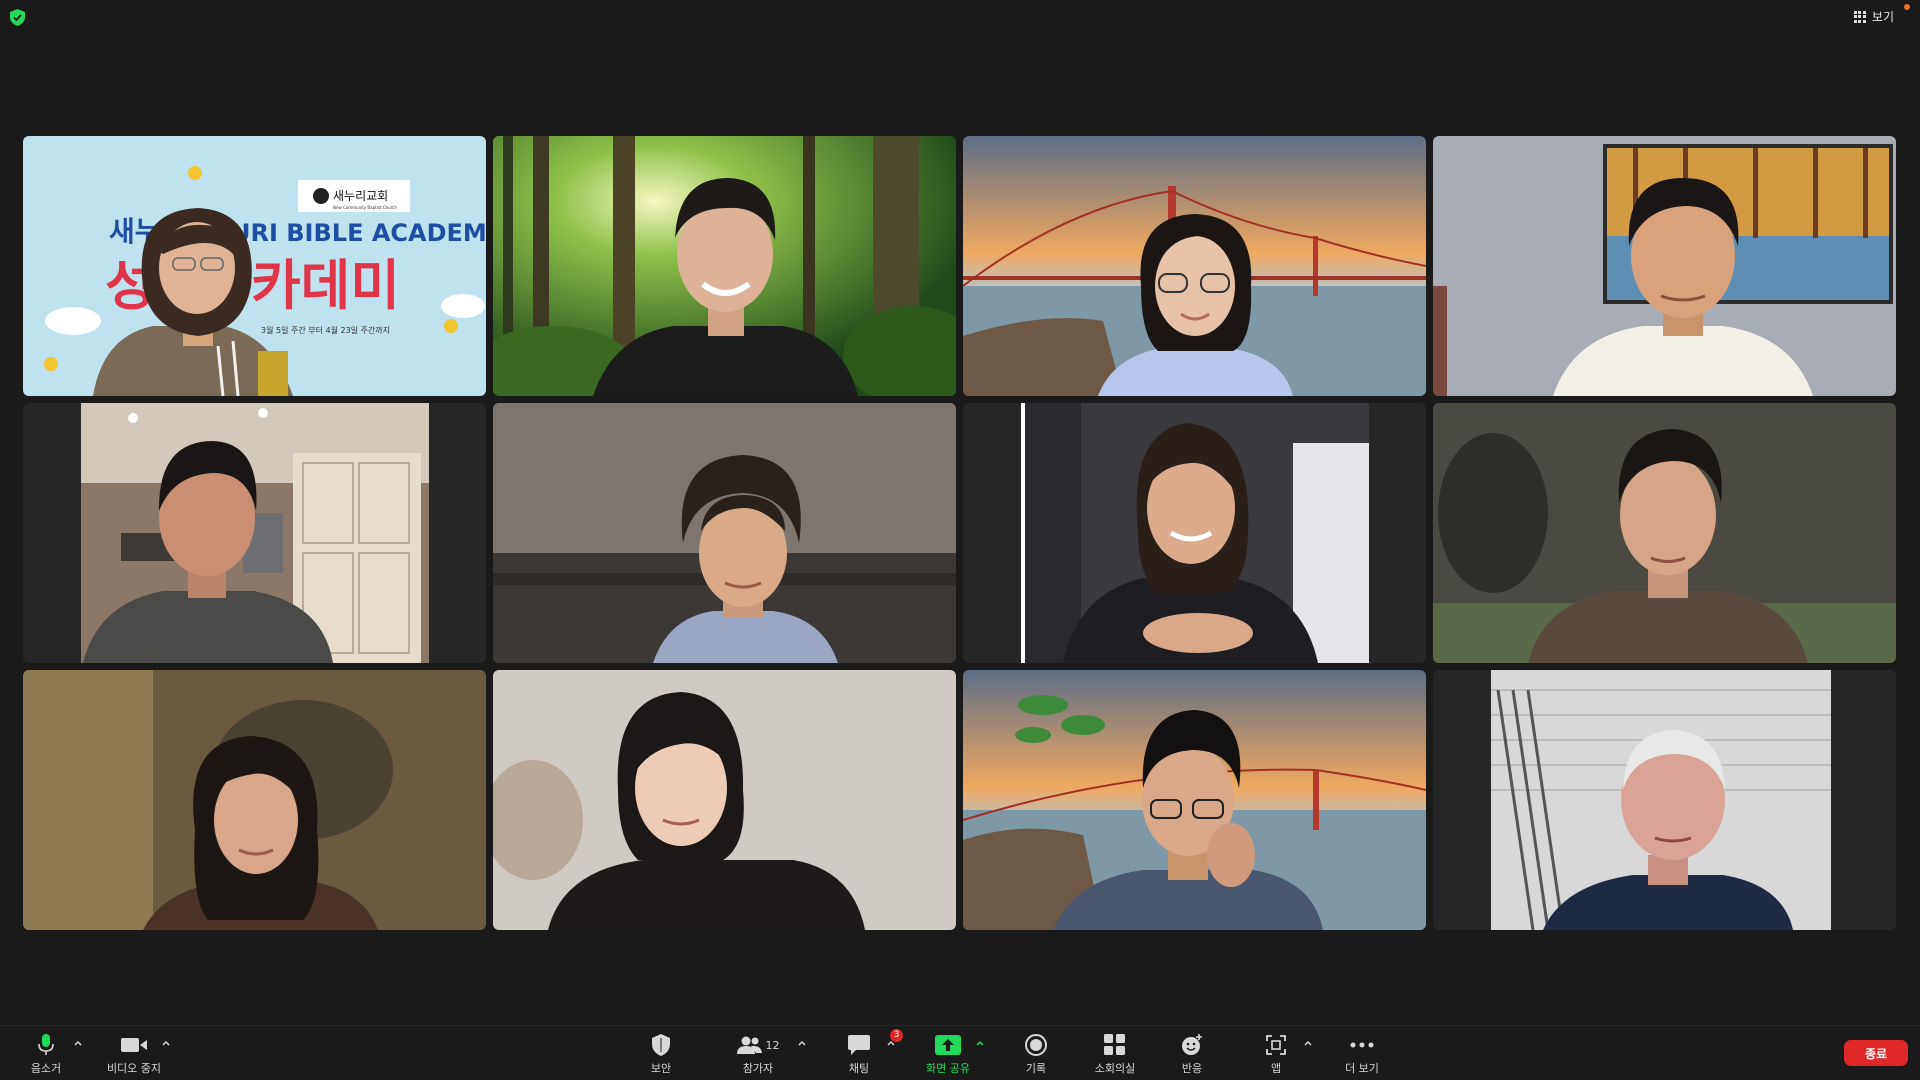  What do you see at coordinates (360, 196) in the screenshot?
I see `church-logo-text: 새누리교회` at bounding box center [360, 196].